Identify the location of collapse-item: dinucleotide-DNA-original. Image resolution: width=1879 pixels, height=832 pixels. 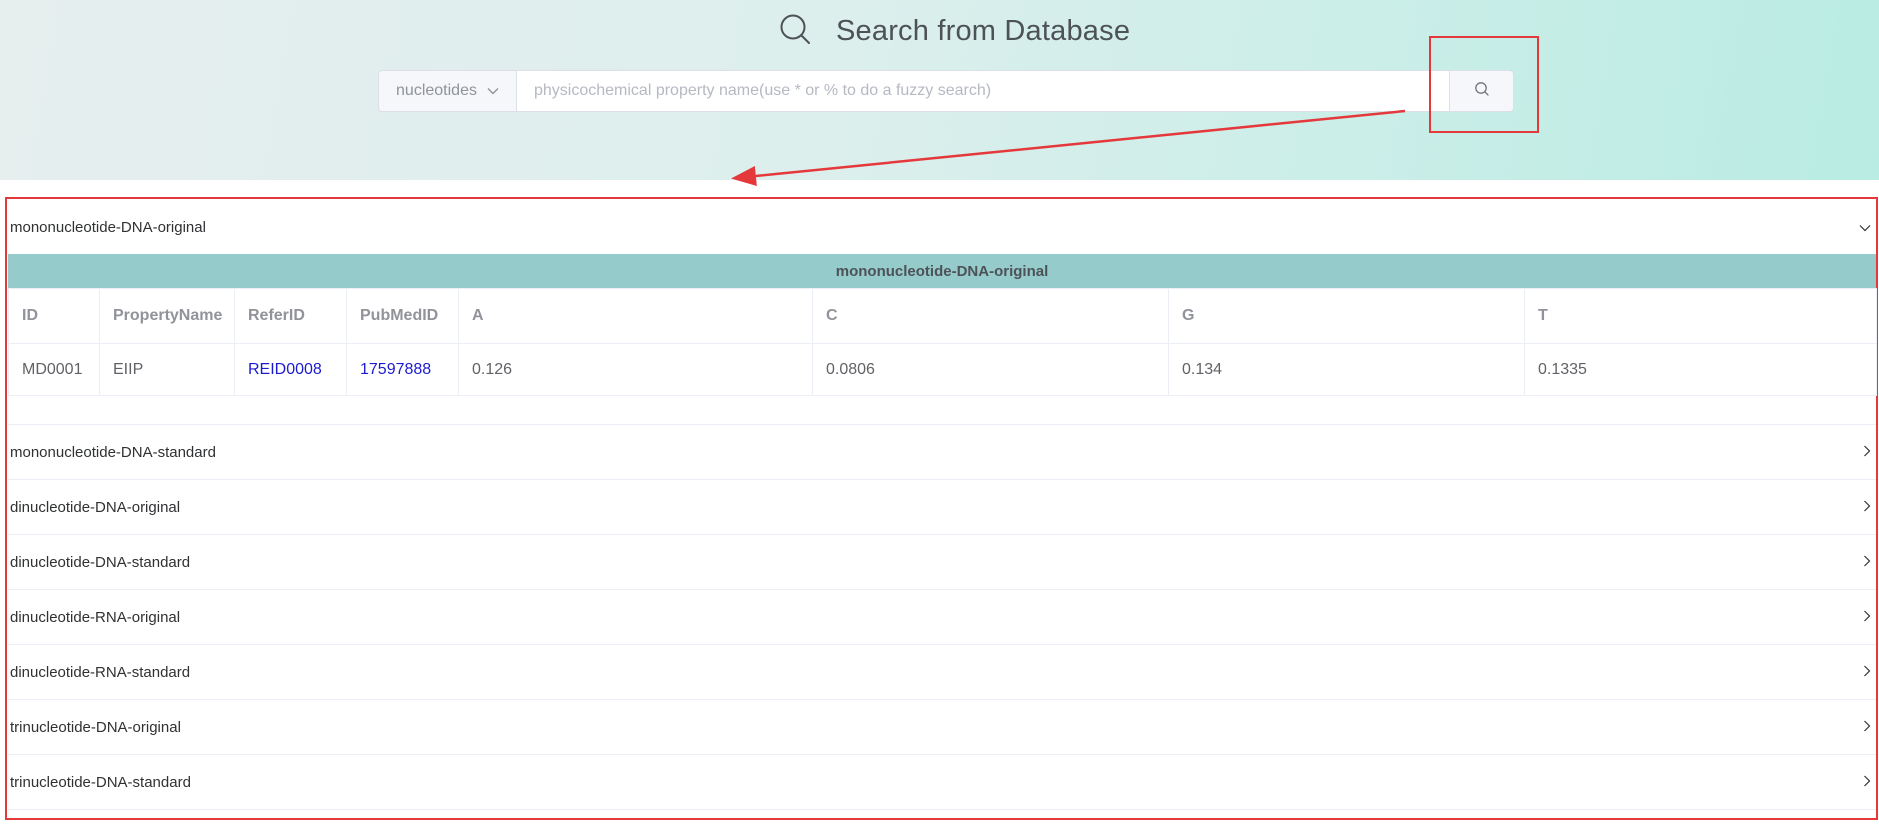
(942, 507).